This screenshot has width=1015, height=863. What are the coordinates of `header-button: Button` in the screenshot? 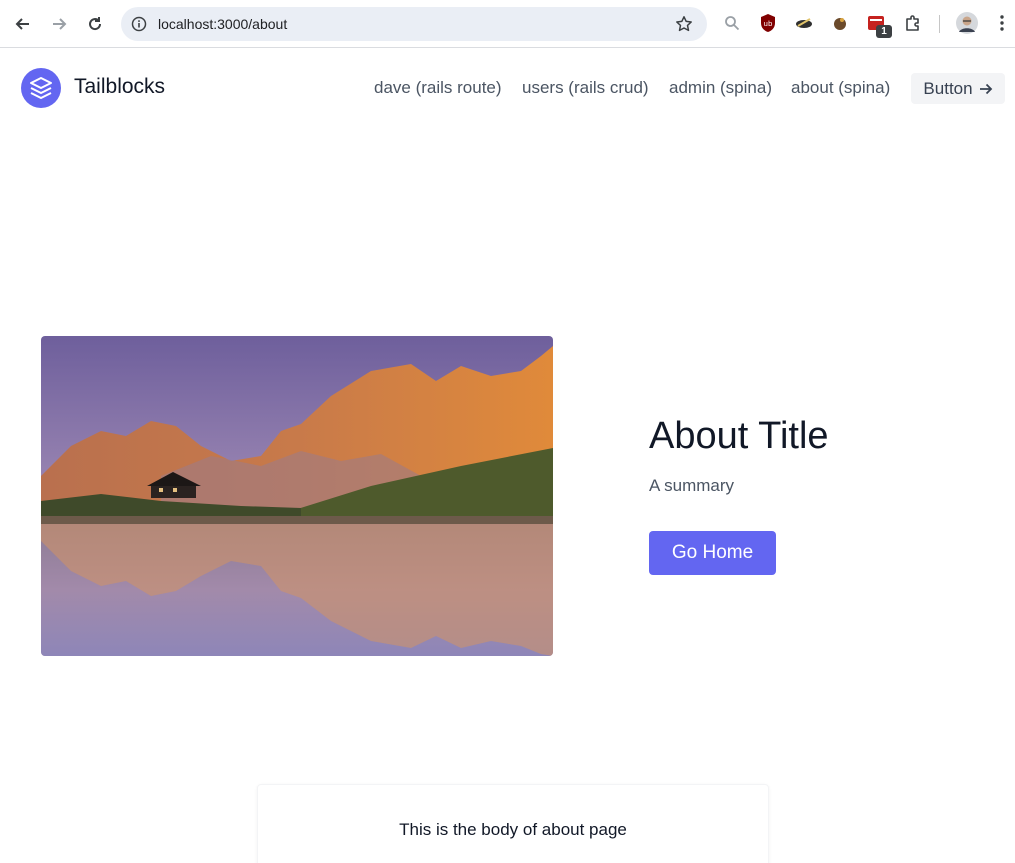 It's located at (958, 88).